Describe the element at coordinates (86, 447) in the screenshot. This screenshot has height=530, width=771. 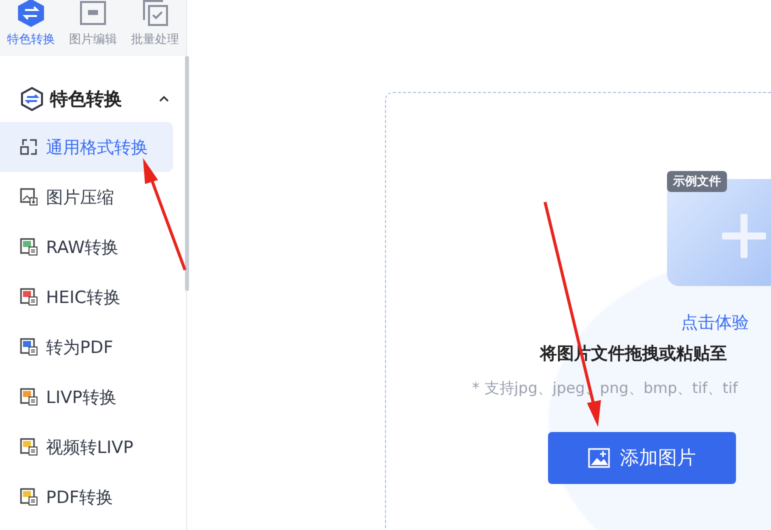
I see `menu-item: 视频转LIVP` at that location.